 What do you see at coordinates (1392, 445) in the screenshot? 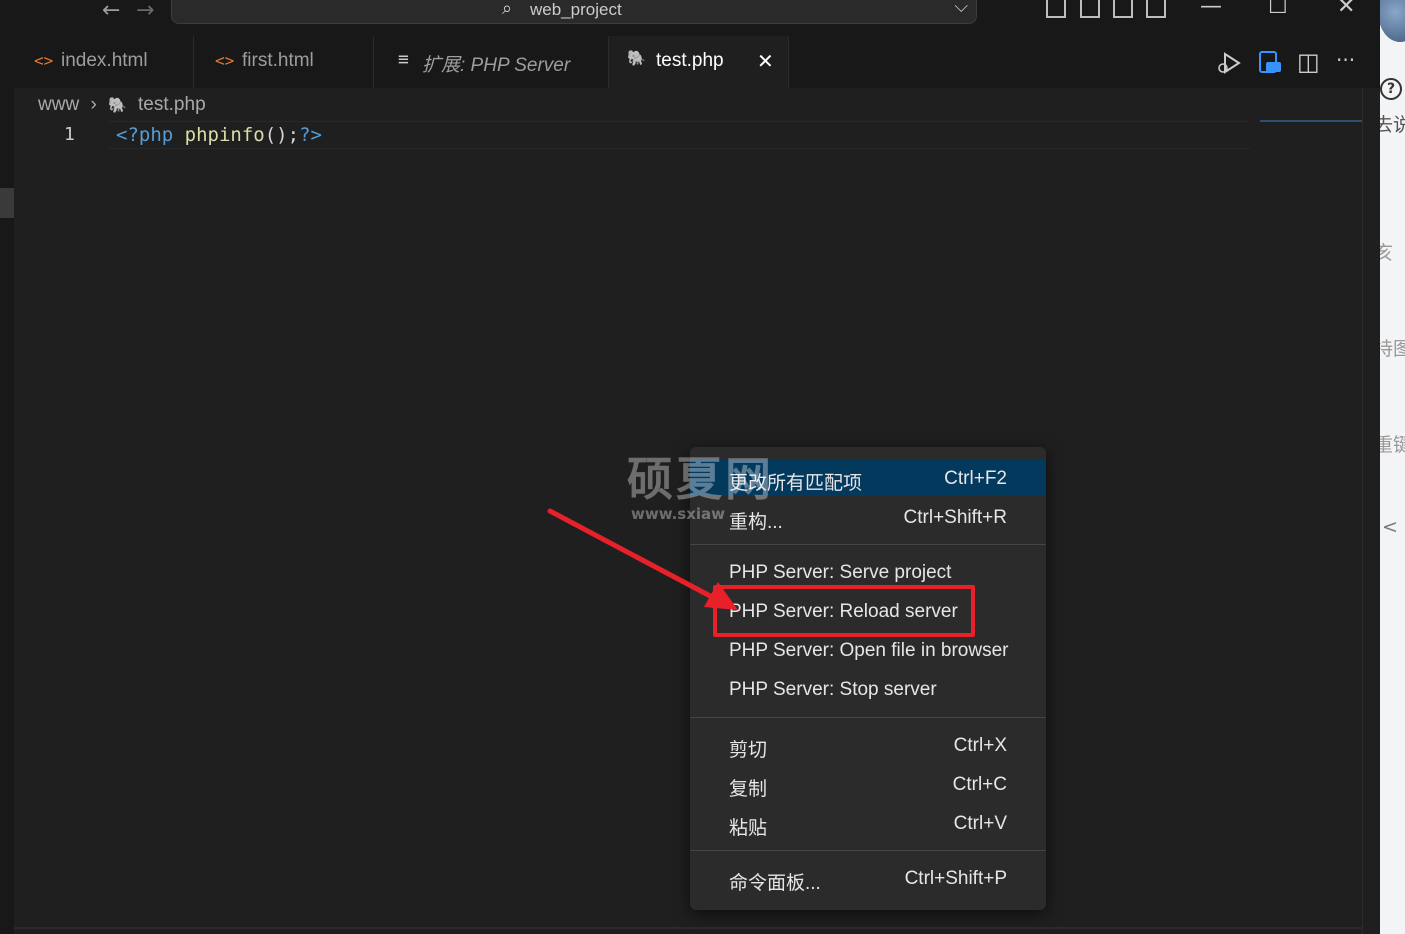
I see `side-text: 重键` at bounding box center [1392, 445].